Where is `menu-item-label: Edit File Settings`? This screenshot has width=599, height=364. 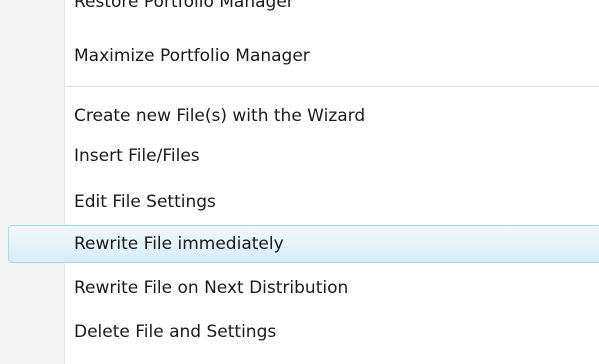 menu-item-label: Edit File Settings is located at coordinates (145, 202).